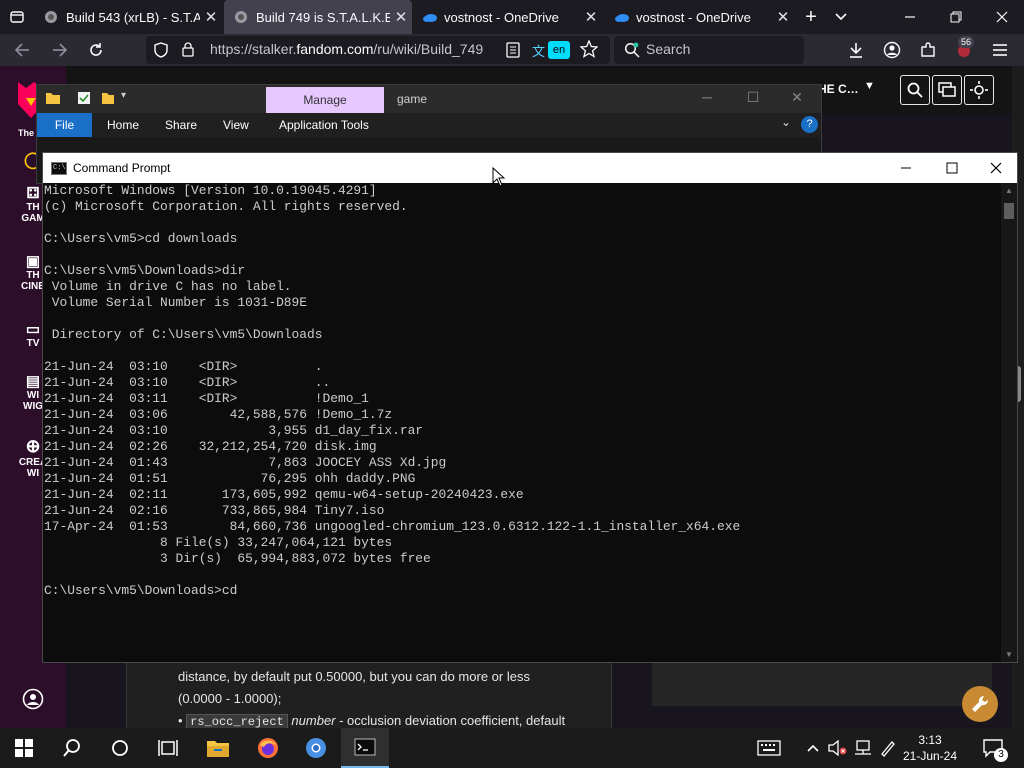  Describe the element at coordinates (161, 52) in the screenshot. I see `tracking-protection-shield-icon` at that location.